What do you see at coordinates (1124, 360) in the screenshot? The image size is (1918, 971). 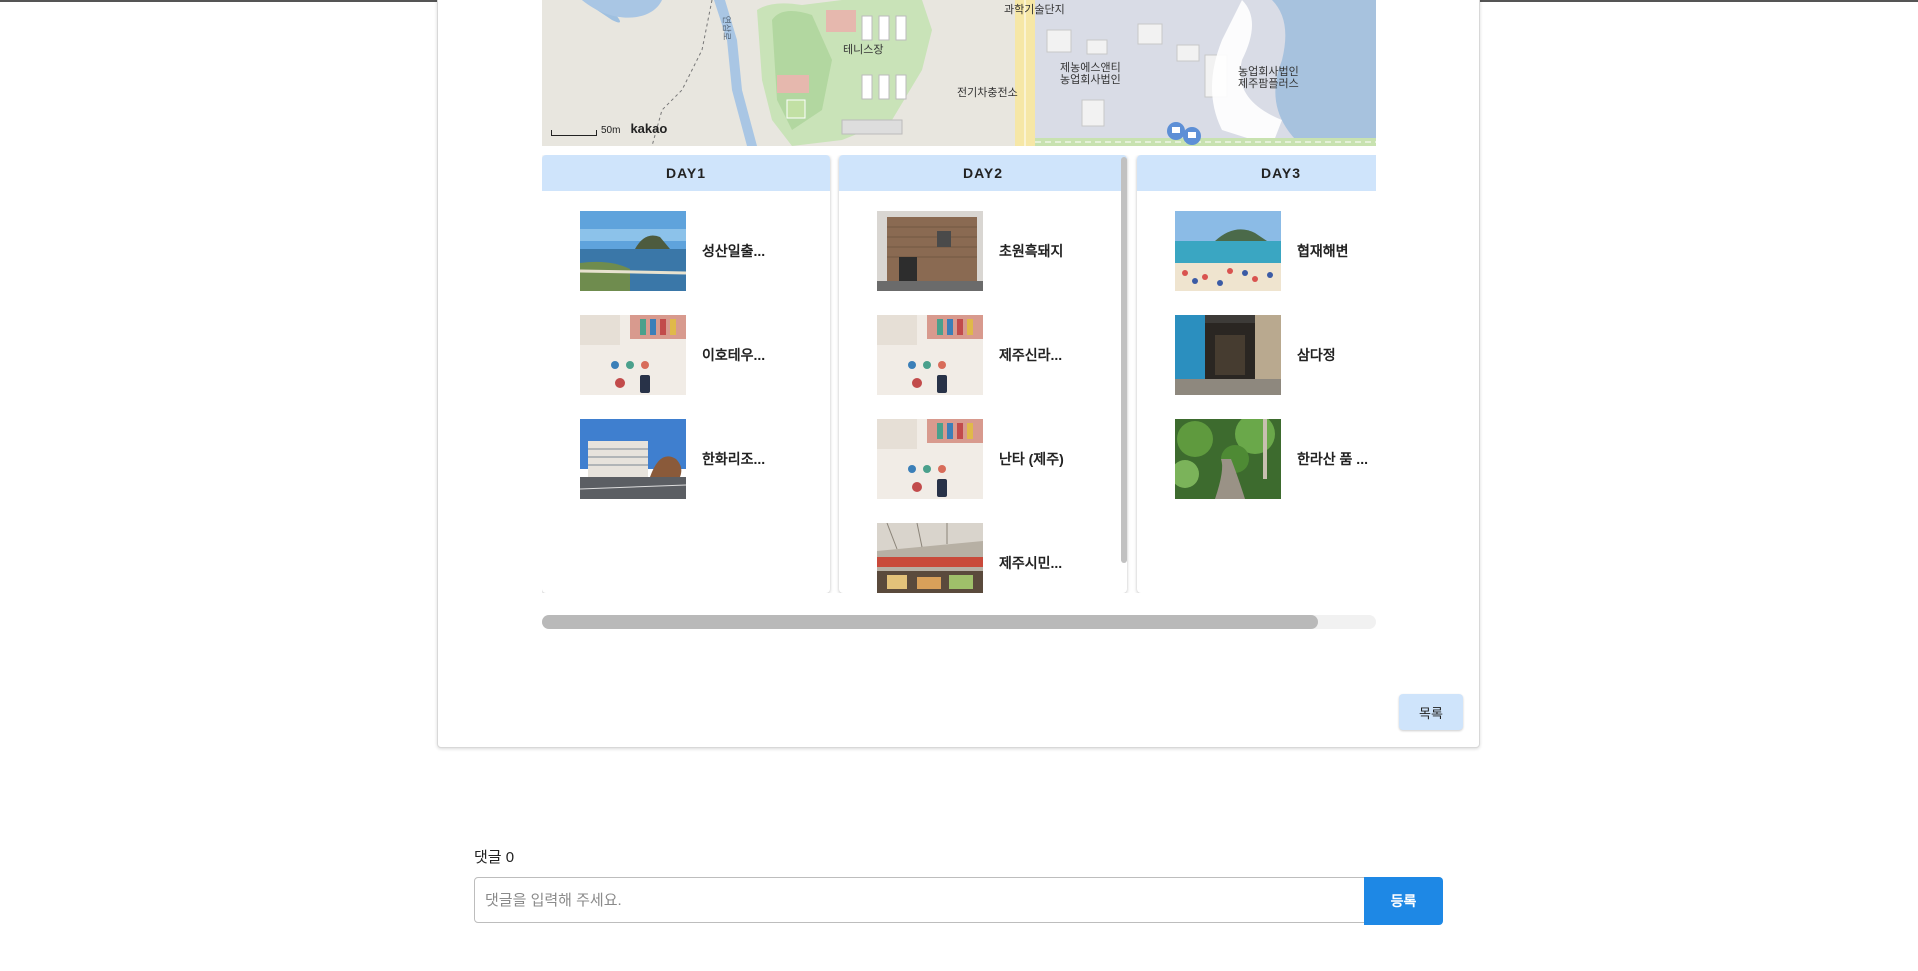 I see `day-column-scrollbar` at bounding box center [1124, 360].